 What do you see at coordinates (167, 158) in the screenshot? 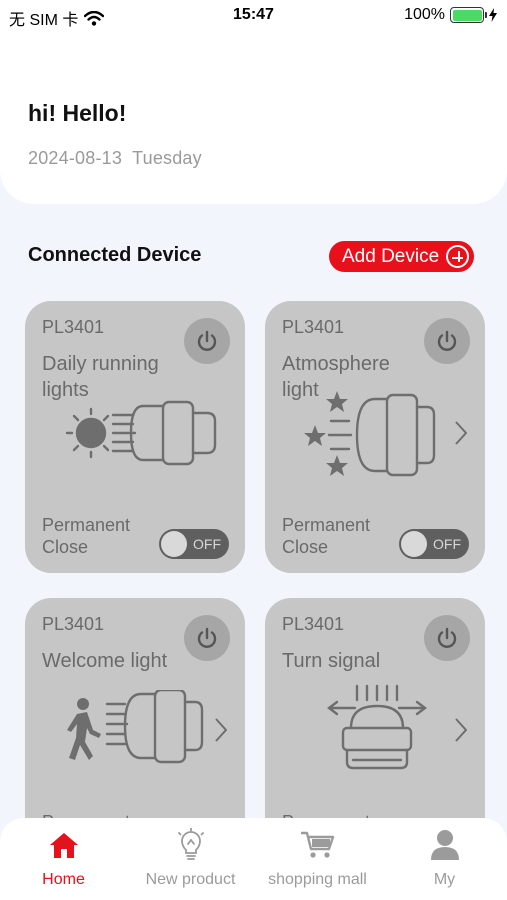
I see `weekday-text: Tuesday` at bounding box center [167, 158].